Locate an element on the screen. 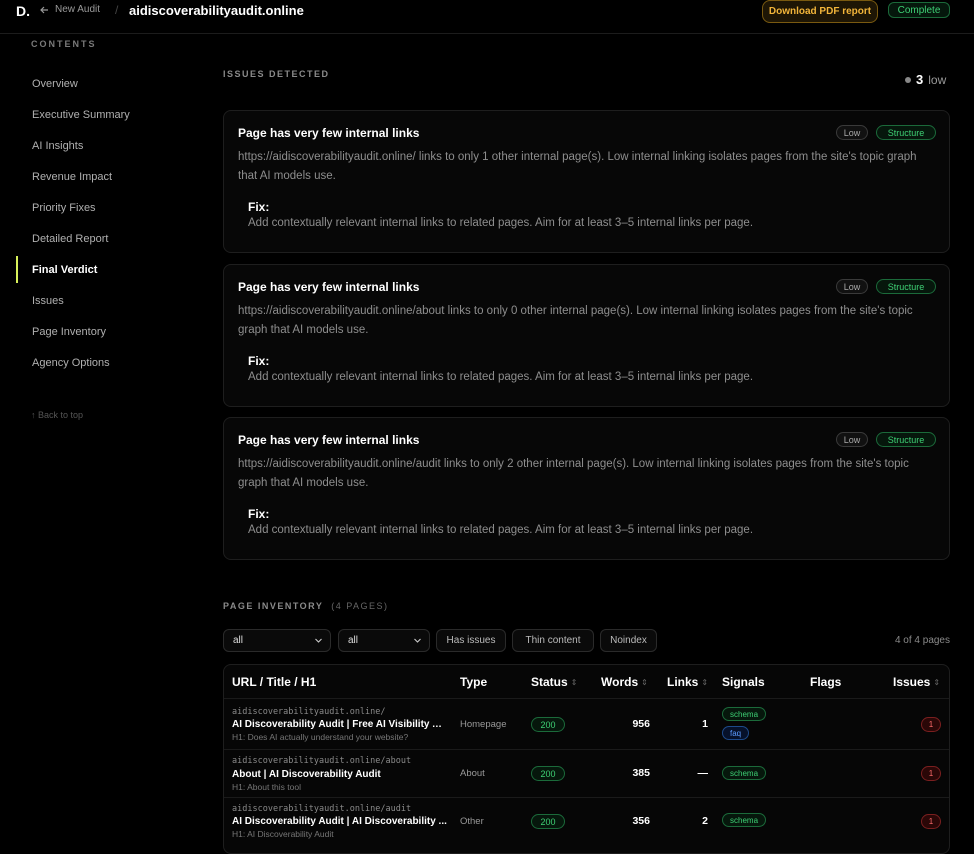  sidebar-item-label: Final Verdict is located at coordinates (65, 269).